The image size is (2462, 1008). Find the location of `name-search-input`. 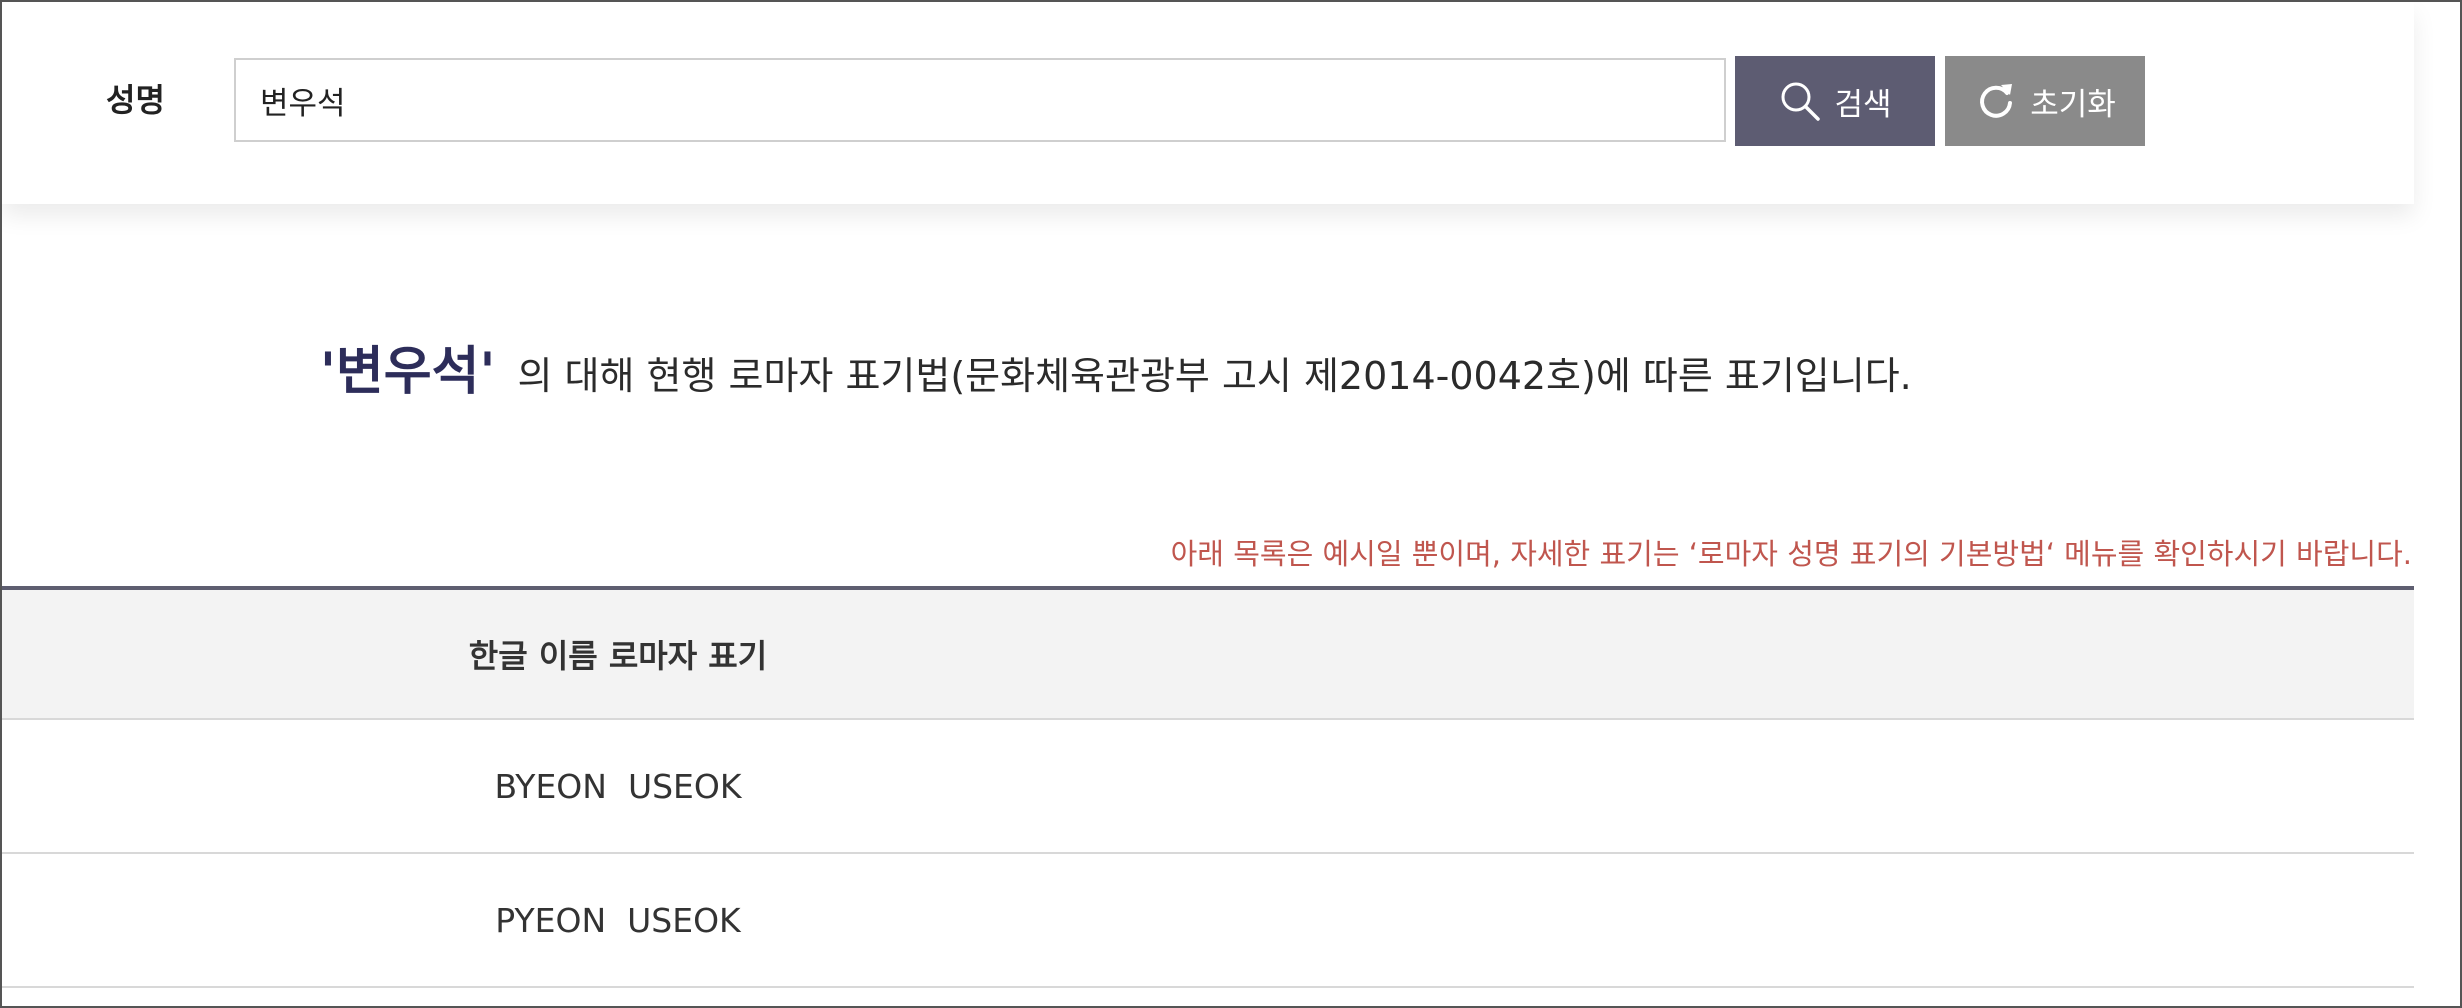

name-search-input is located at coordinates (980, 100).